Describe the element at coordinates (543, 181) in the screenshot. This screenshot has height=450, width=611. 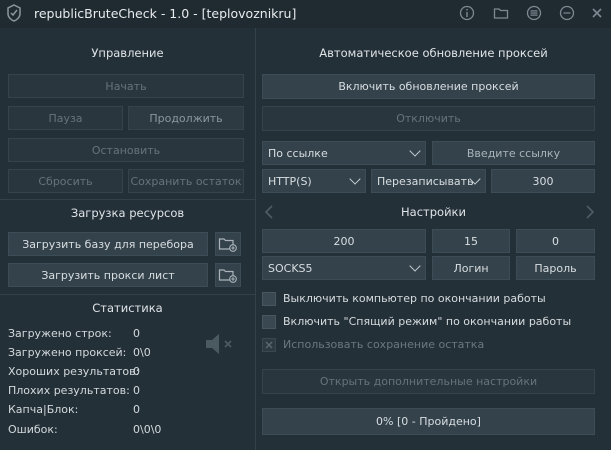
I see `update-interval-input: 300` at that location.